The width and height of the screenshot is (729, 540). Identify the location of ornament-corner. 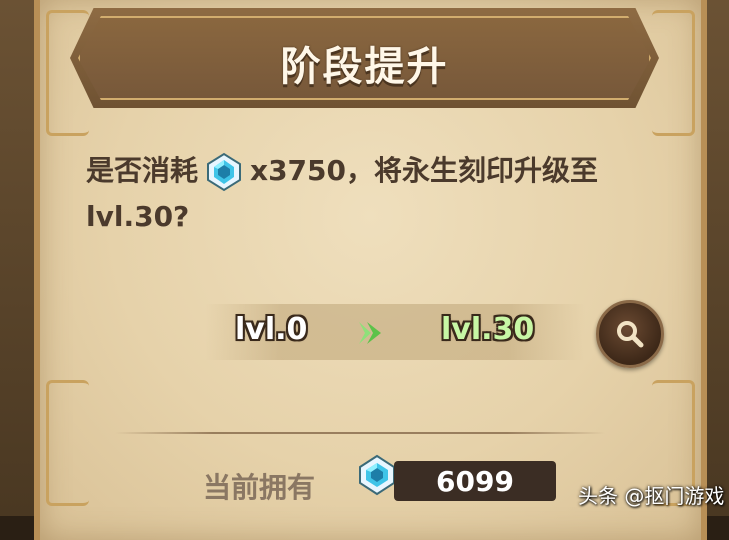
(67, 443).